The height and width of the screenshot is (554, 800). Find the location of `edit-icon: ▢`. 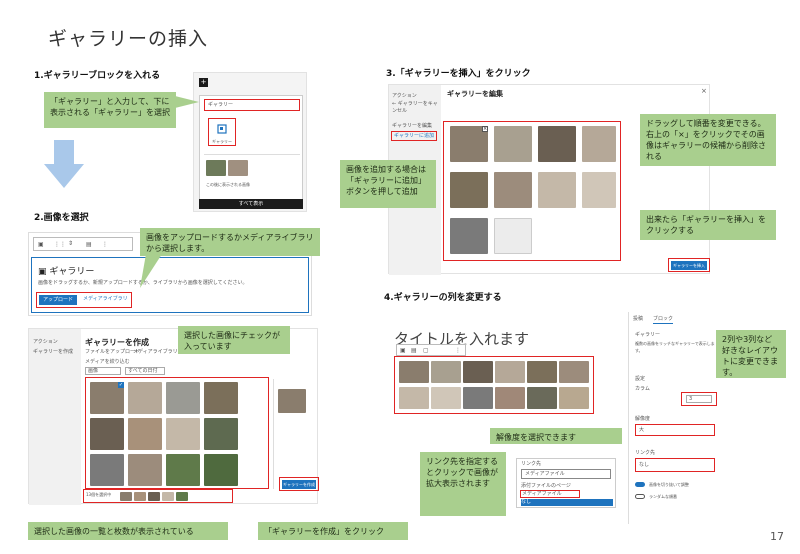

edit-icon: ▢ is located at coordinates (426, 350).